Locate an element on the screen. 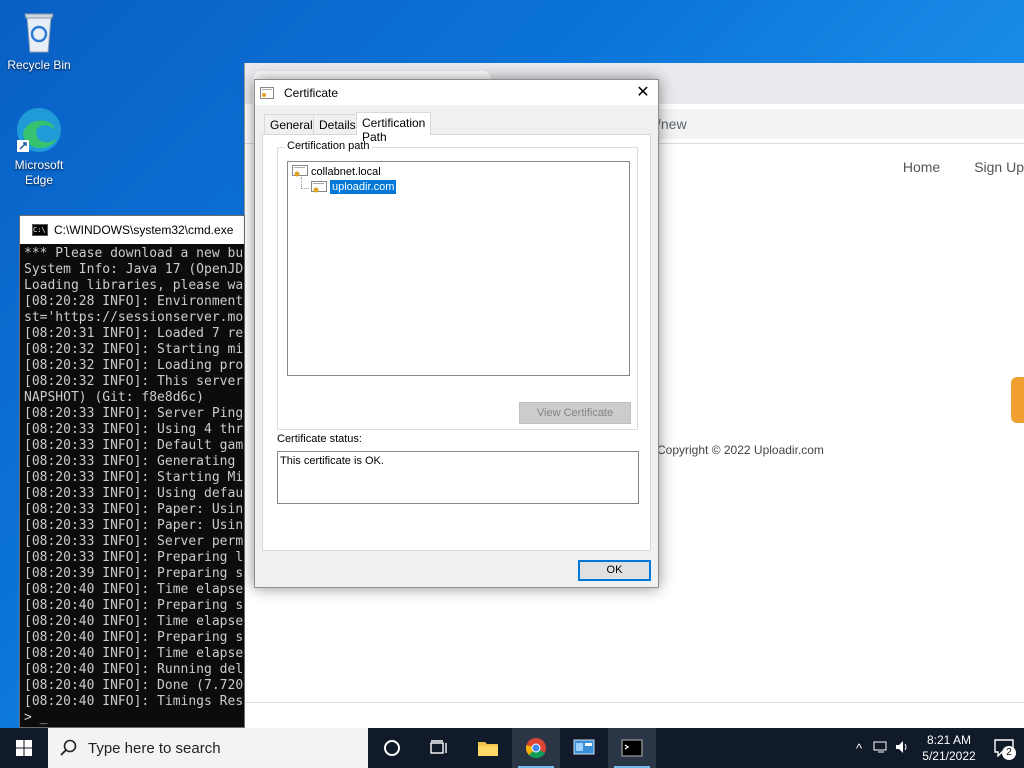 This screenshot has width=1024, height=768. taskbar-chrome is located at coordinates (536, 748).